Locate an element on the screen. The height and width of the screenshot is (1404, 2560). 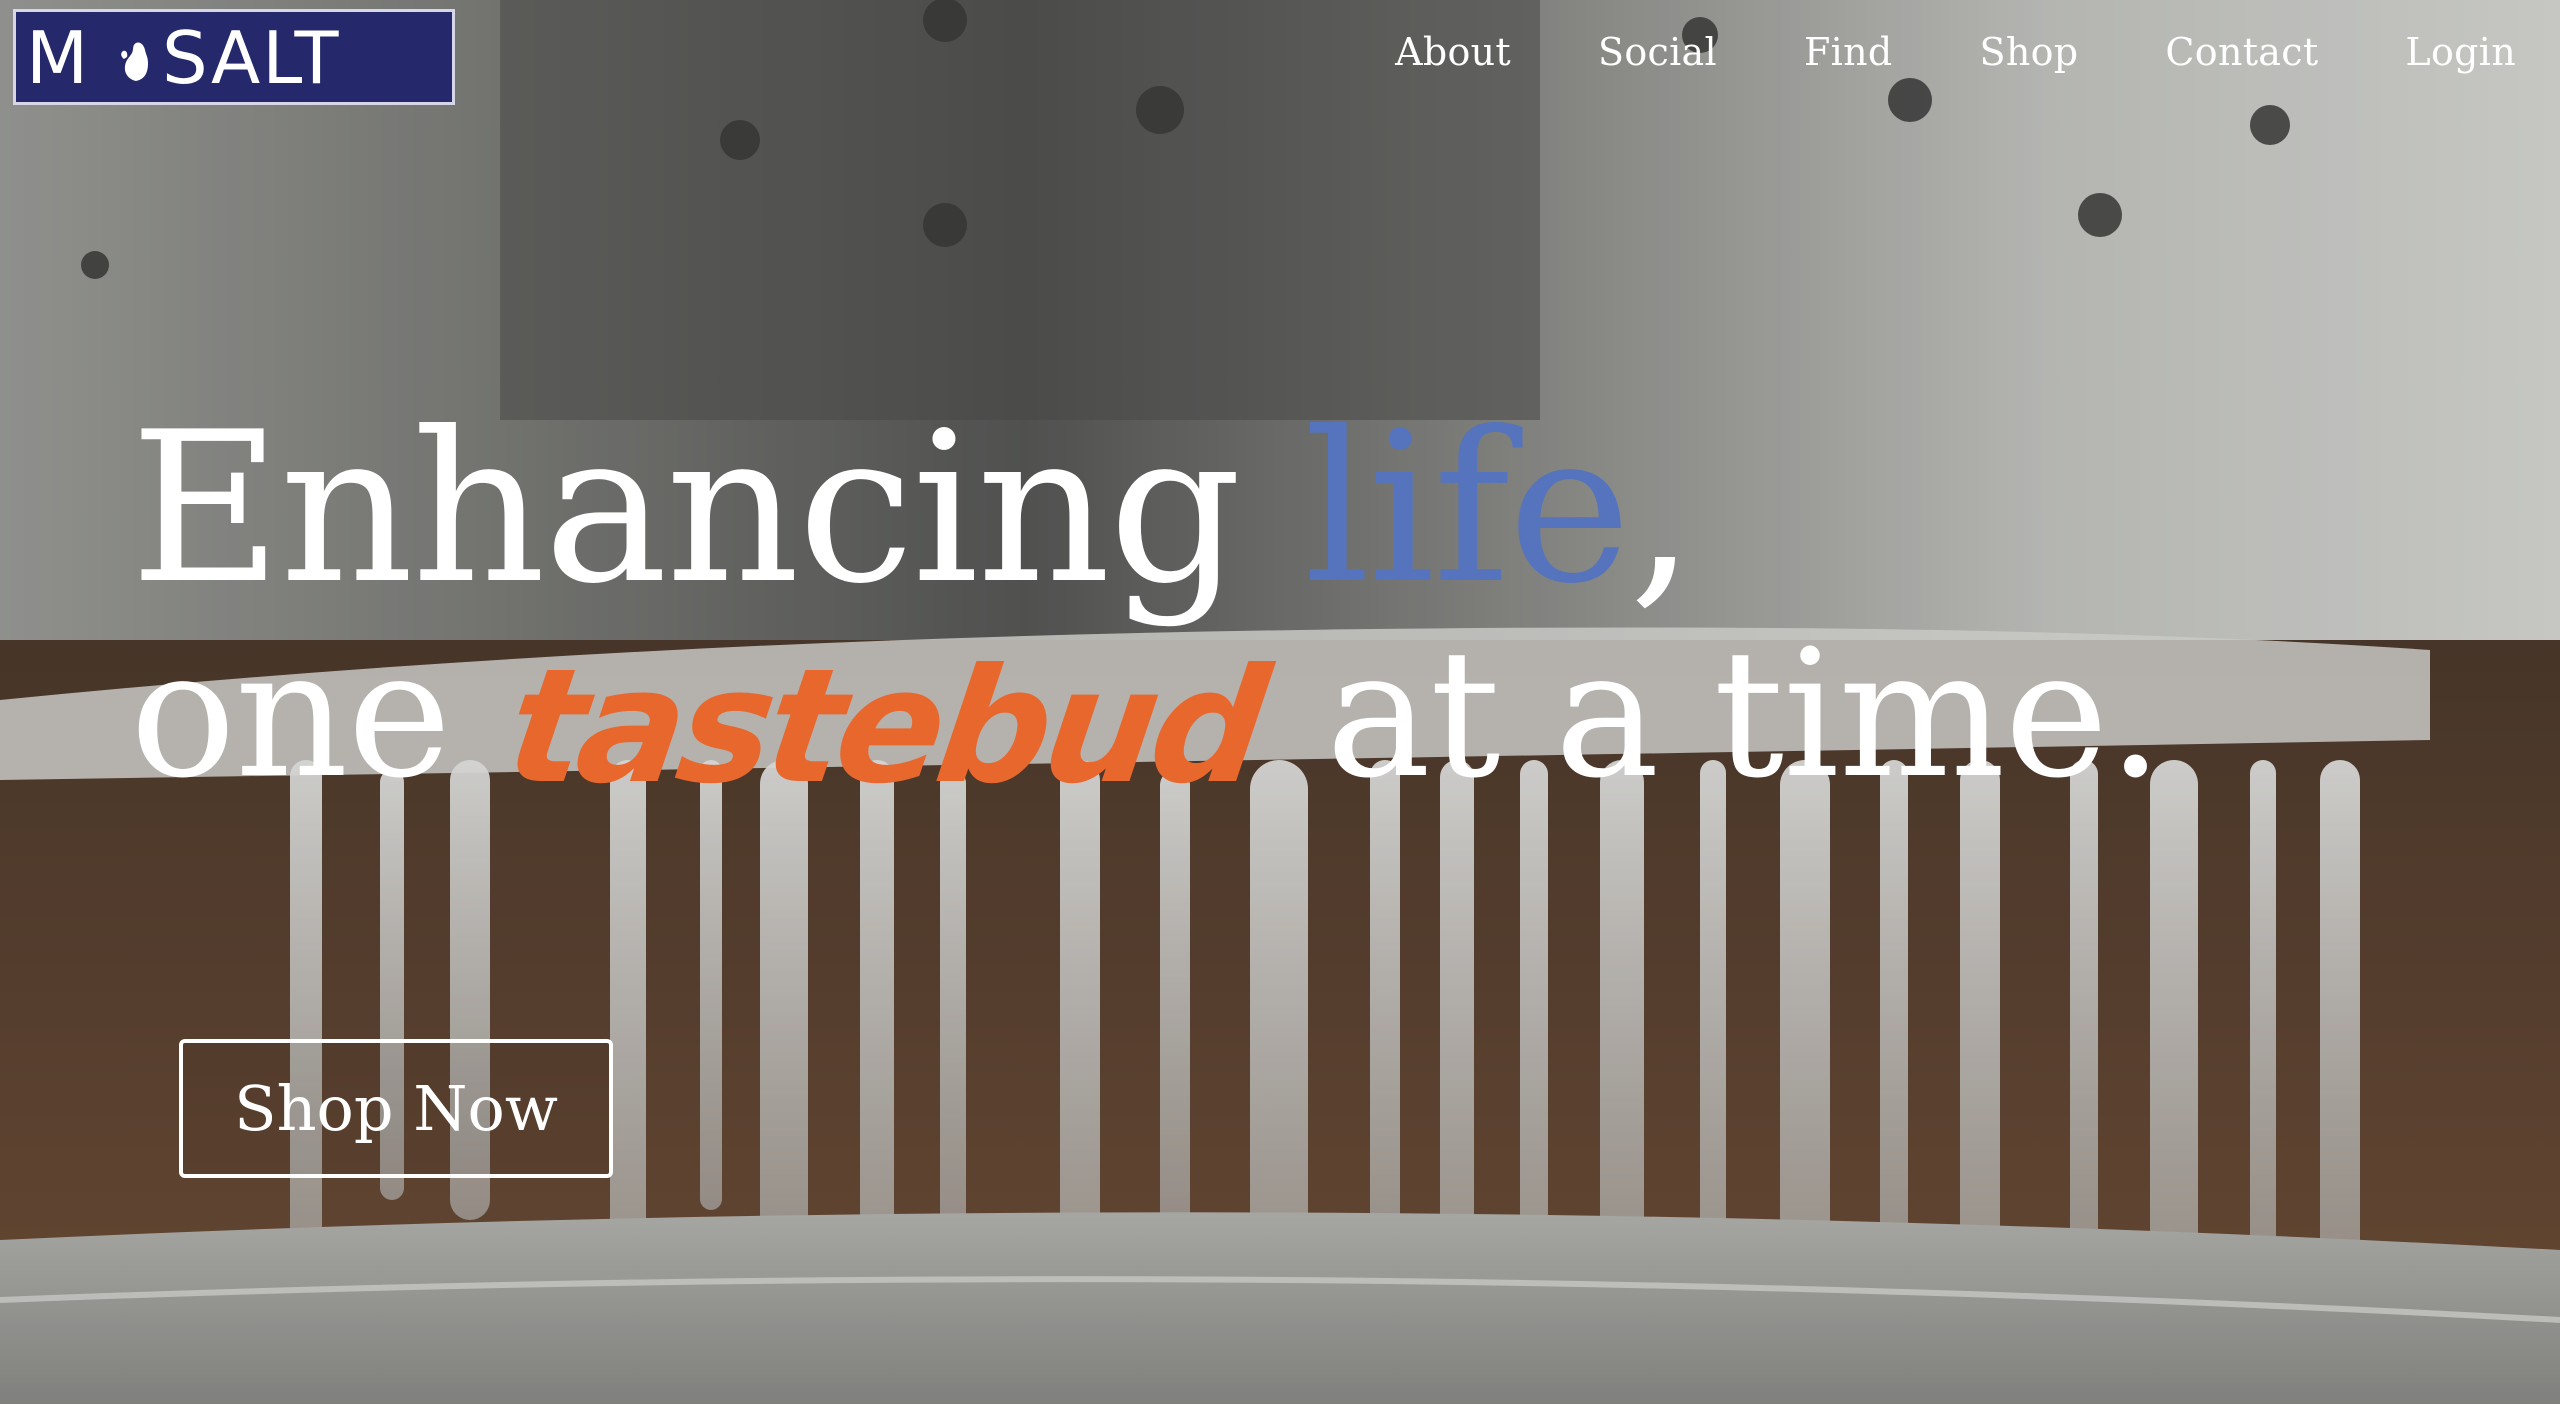
nav-contact: Contact is located at coordinates (2241, 52).